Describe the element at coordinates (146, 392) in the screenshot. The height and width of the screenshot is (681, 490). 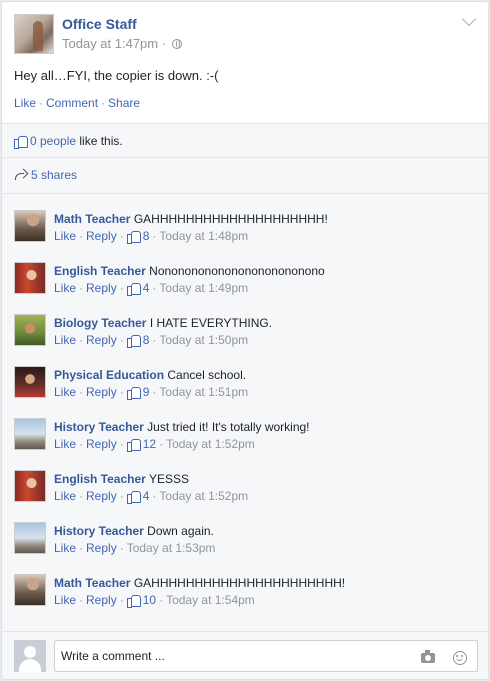
I see `comment-like-count: 9` at that location.